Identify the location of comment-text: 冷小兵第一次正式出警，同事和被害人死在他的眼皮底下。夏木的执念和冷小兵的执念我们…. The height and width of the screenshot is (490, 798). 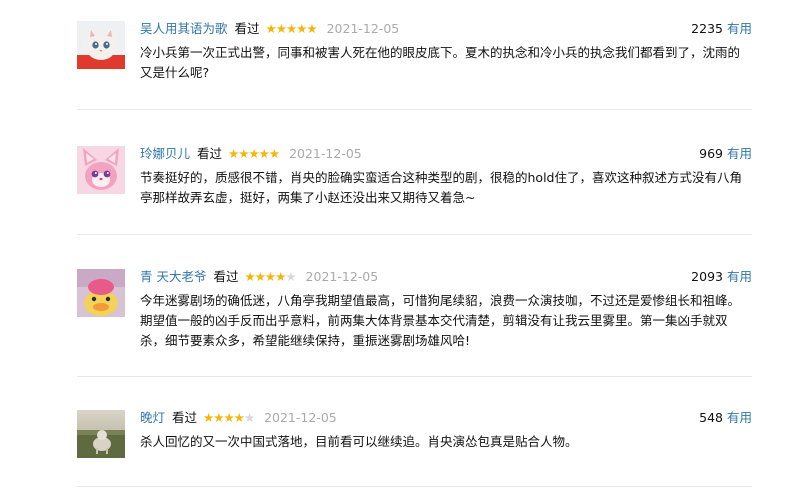
(440, 62).